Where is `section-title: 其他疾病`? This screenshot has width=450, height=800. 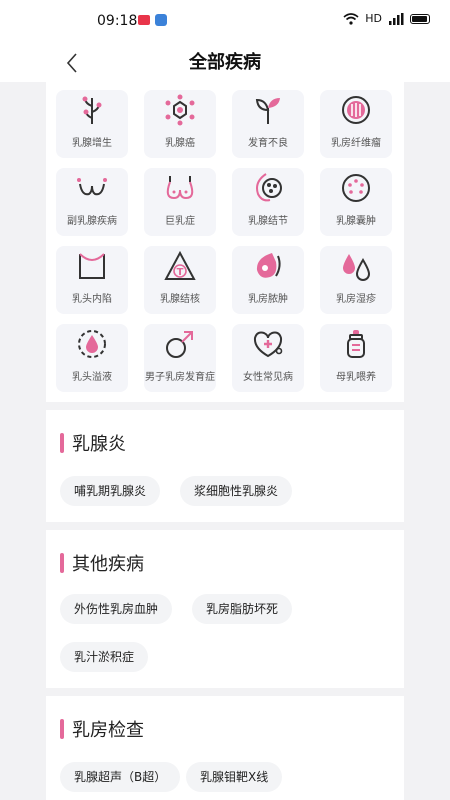 section-title: 其他疾病 is located at coordinates (108, 564).